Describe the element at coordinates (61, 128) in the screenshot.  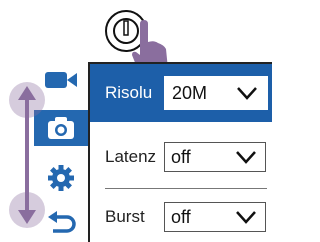
I see `camera-icon` at that location.